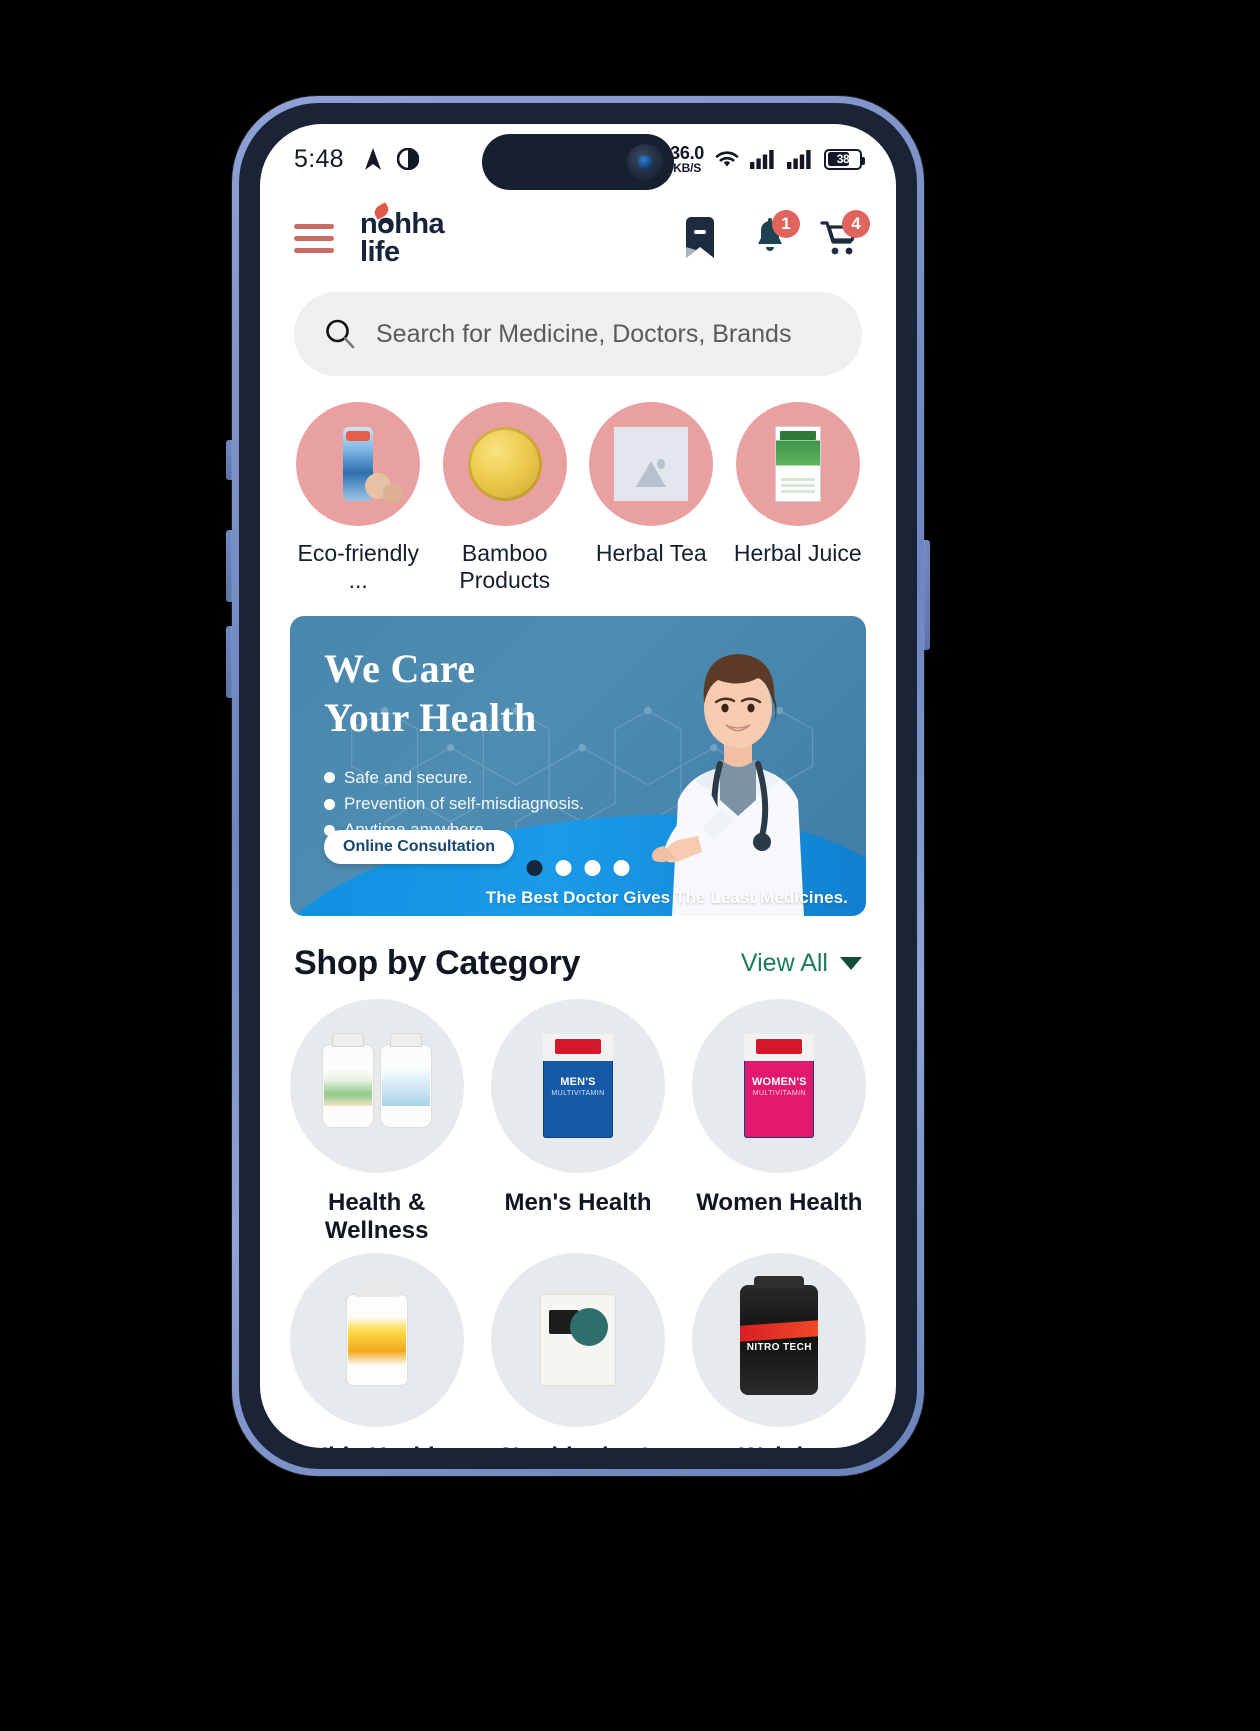 The width and height of the screenshot is (1260, 1731). Describe the element at coordinates (728, 784) in the screenshot. I see `doctor-illustration` at that location.